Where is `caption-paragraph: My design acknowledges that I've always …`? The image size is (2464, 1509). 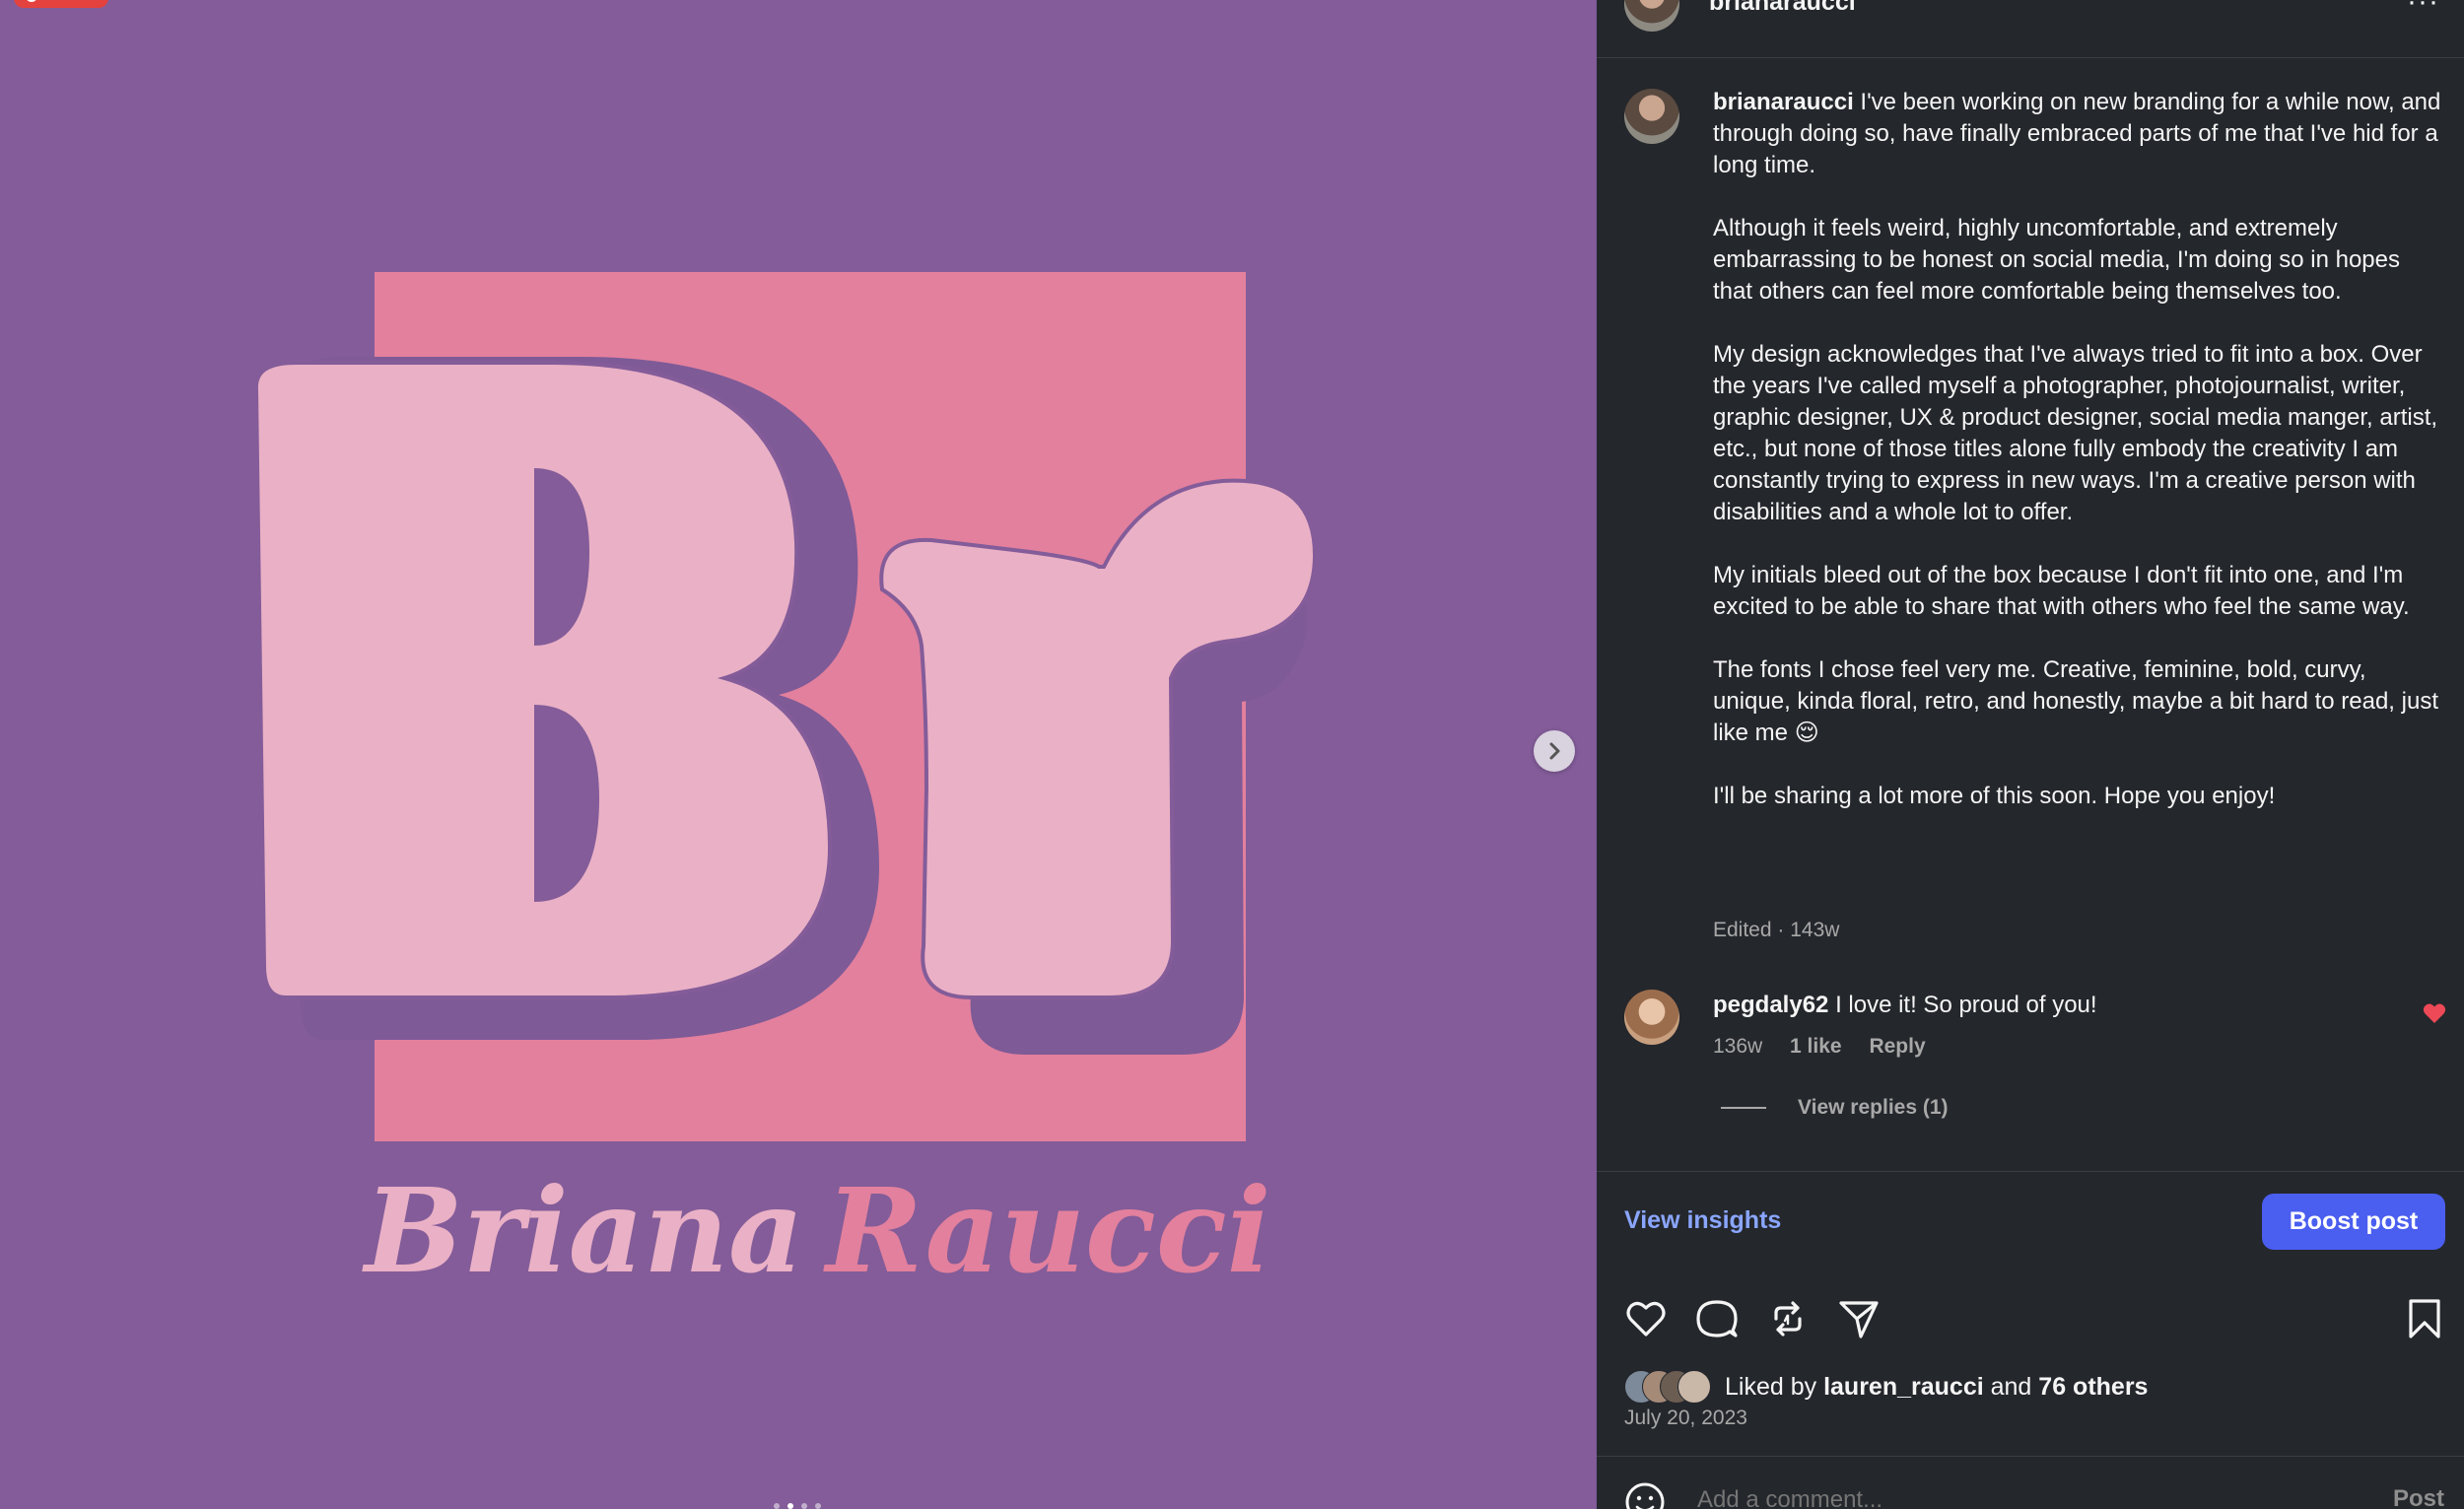 caption-paragraph: My design acknowledges that I've always … is located at coordinates (2075, 433).